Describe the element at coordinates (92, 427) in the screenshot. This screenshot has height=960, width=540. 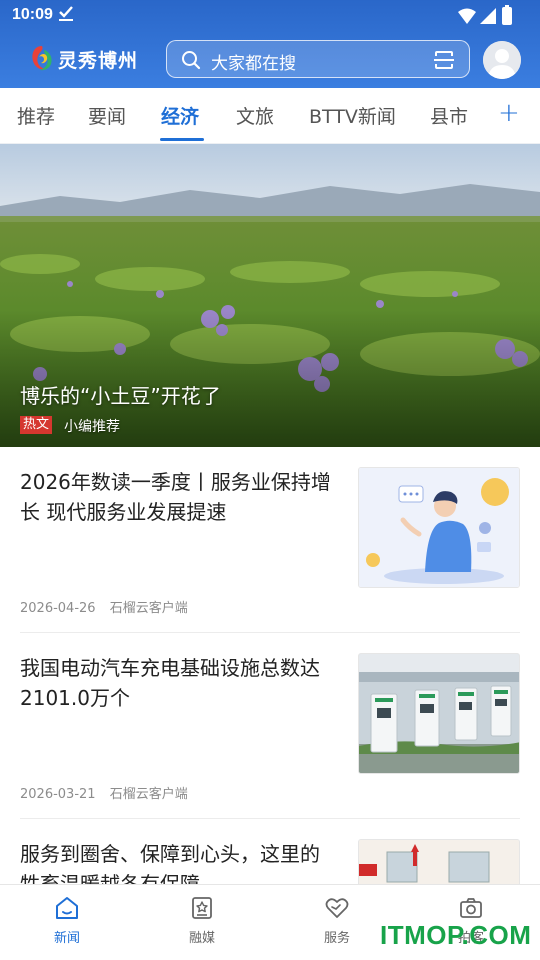
I see `hero-source: 小编推荐` at that location.